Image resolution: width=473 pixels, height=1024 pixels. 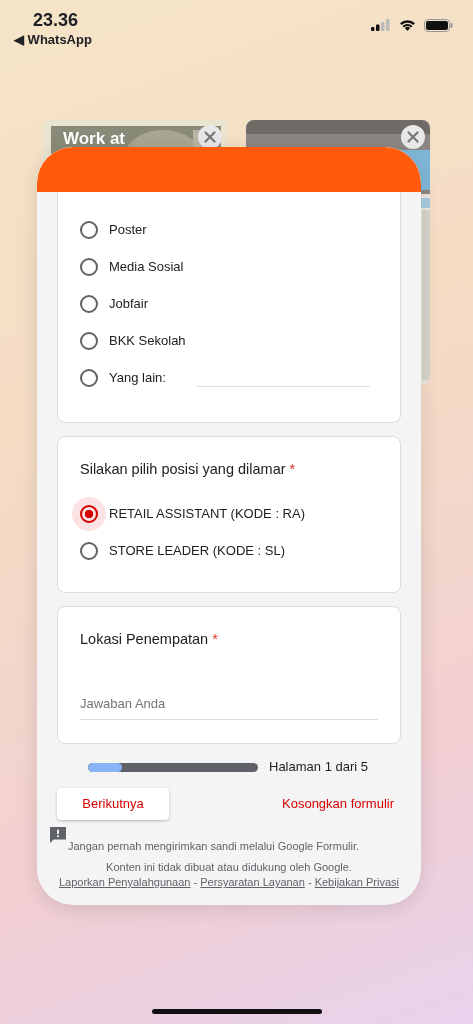 I want to click on option-label: STORE LEADER (KODE : SL), so click(x=197, y=550).